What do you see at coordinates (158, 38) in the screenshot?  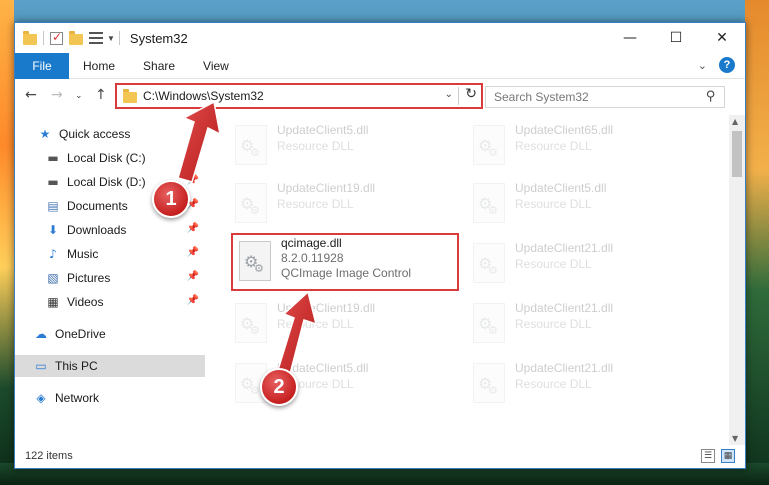 I see `window-title: System32` at bounding box center [158, 38].